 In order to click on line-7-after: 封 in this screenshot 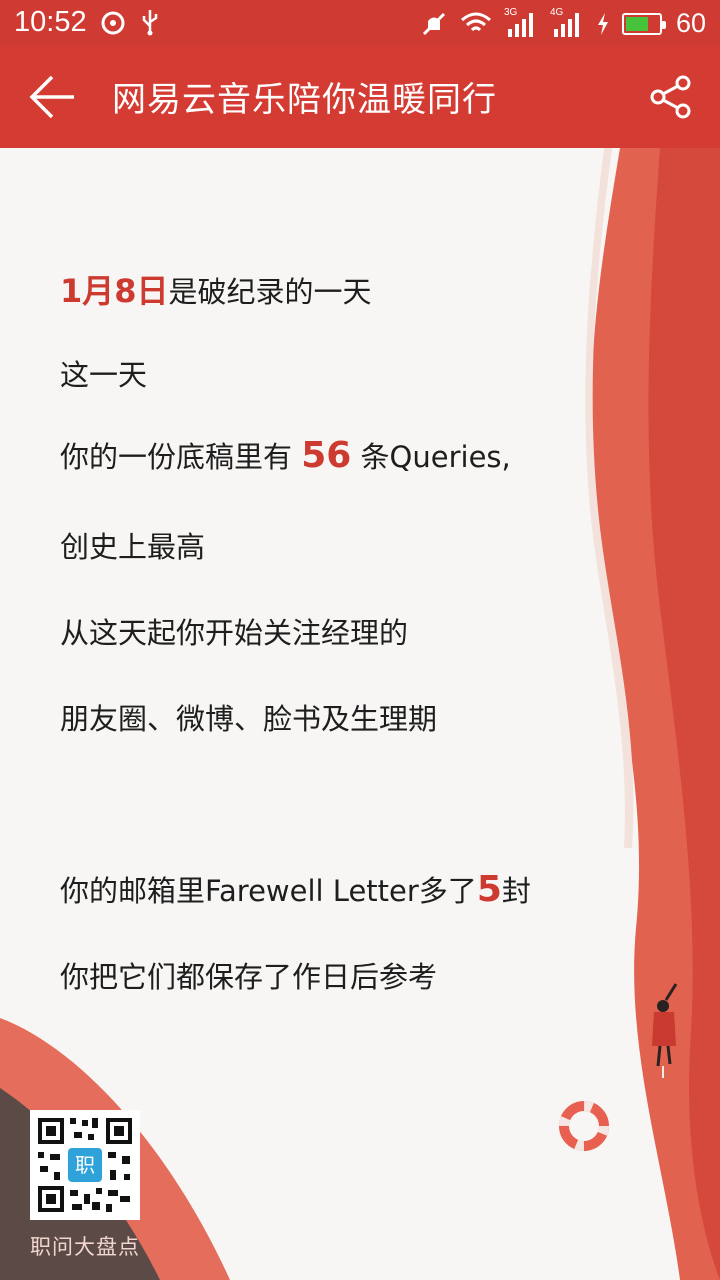, I will do `click(516, 891)`.